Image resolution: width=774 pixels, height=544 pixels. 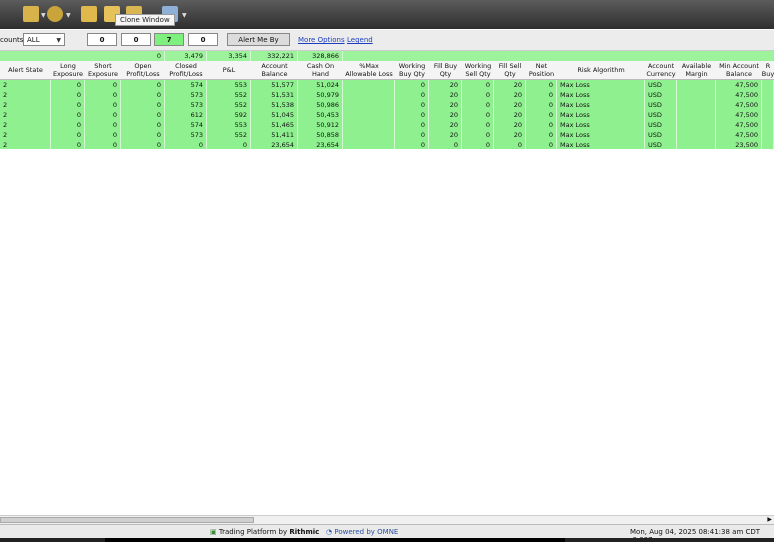 I want to click on column-header-max-loss-pct: %Max Allowable Loss, so click(x=369, y=70).